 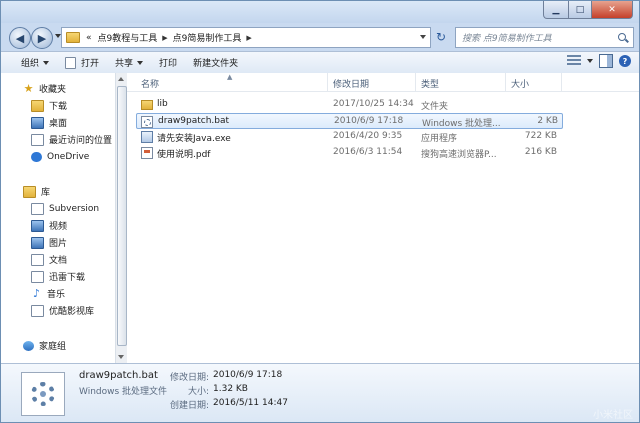 I want to click on details-created-value: 2016/5/11 14:47, so click(x=250, y=403).